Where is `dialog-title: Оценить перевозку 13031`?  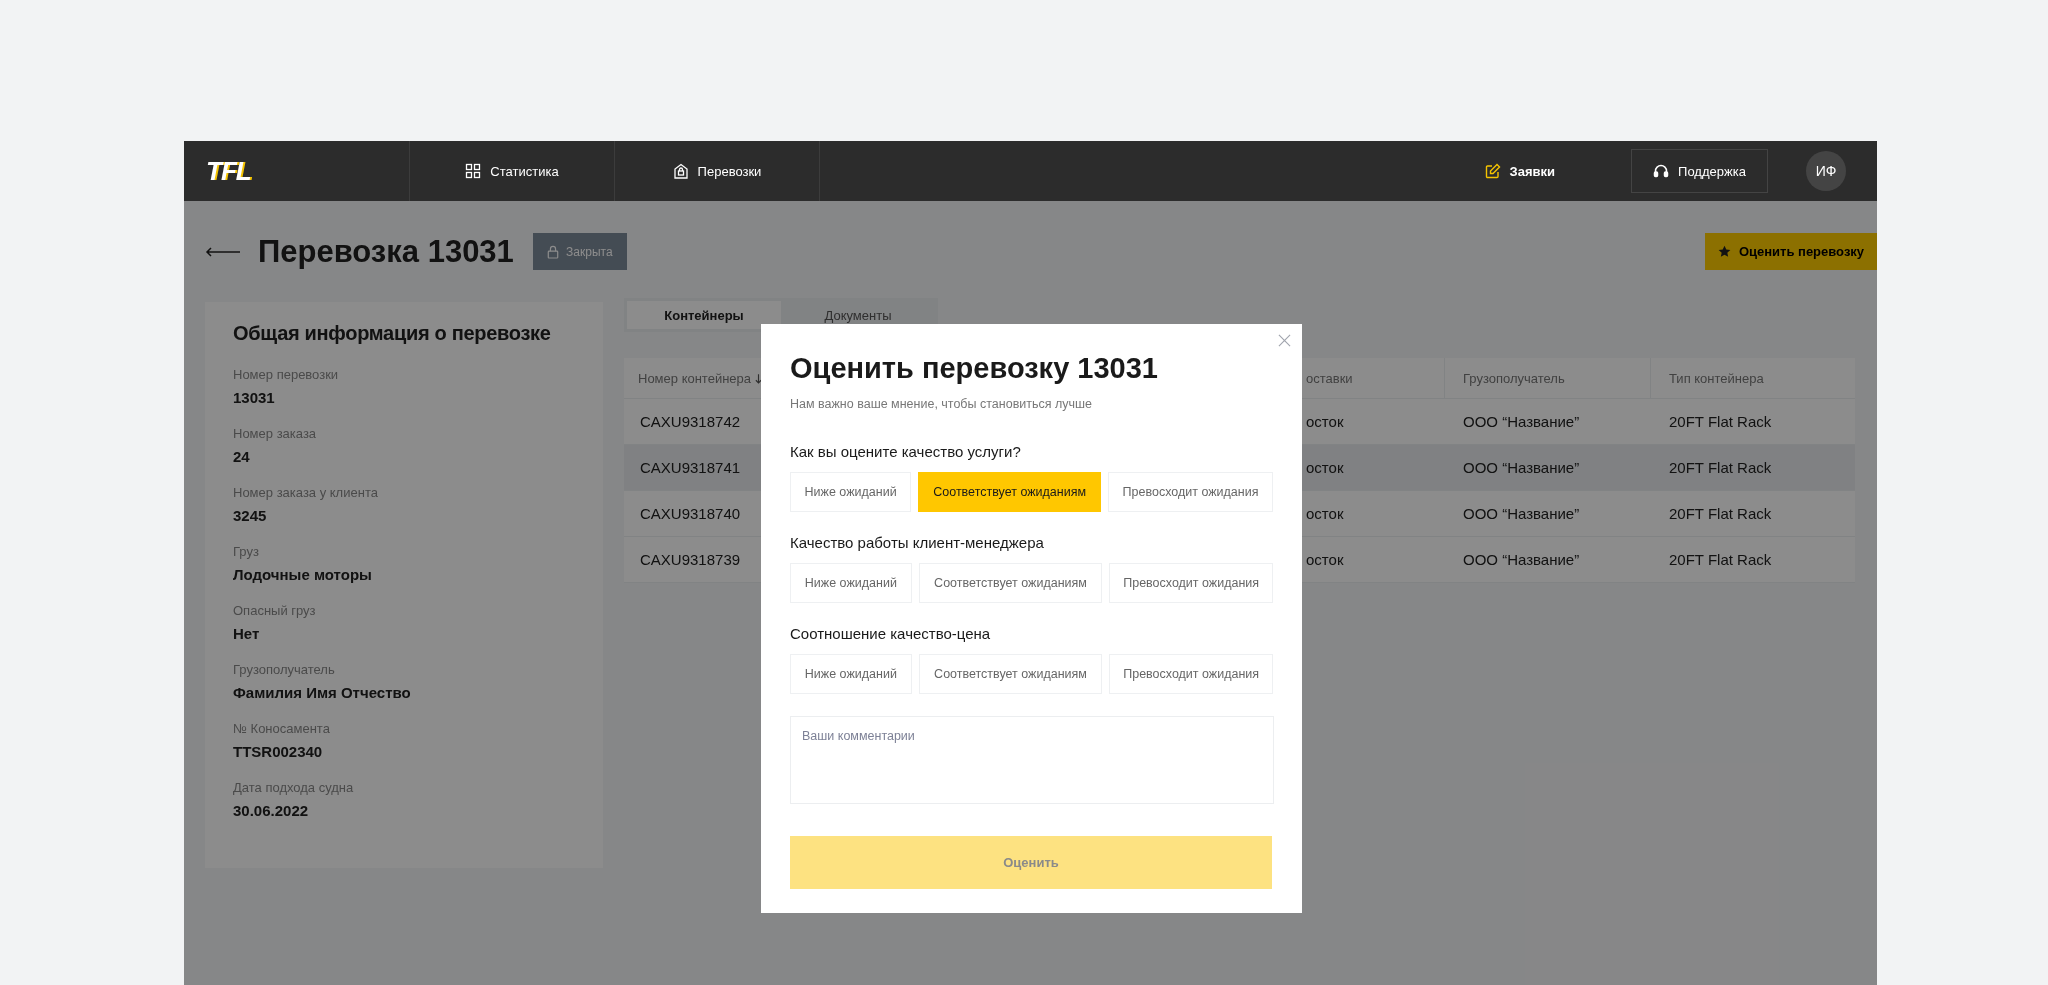
dialog-title: Оценить перевозку 13031 is located at coordinates (974, 368).